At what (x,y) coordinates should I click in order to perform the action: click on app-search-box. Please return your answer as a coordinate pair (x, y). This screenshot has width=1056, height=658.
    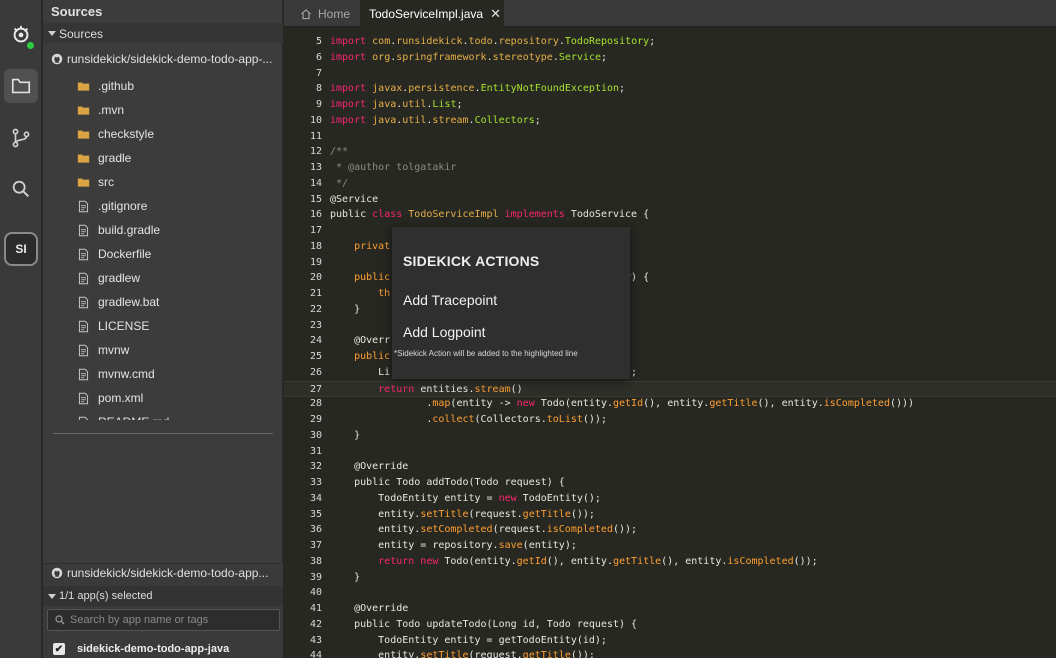
    Looking at the image, I should click on (163, 620).